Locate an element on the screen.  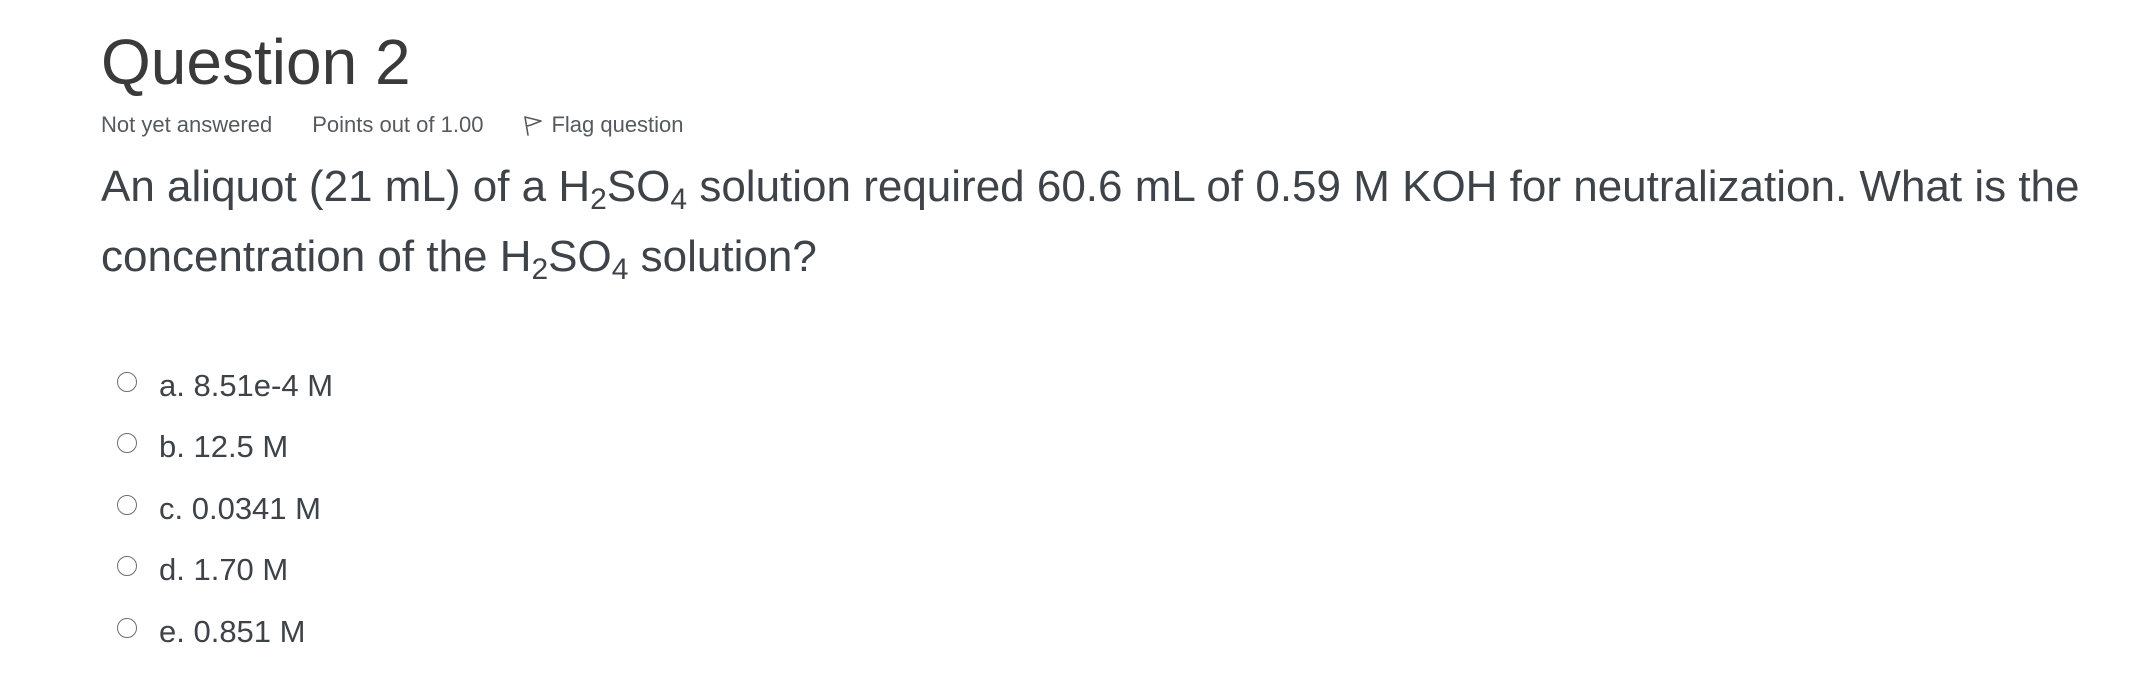
flag-question-link: Flag question is located at coordinates (603, 125).